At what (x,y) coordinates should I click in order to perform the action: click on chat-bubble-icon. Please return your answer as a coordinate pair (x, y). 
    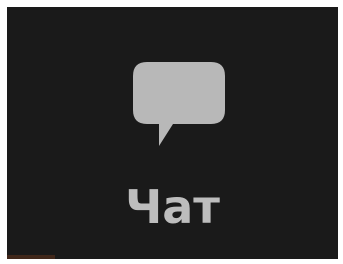
    Looking at the image, I should click on (179, 105).